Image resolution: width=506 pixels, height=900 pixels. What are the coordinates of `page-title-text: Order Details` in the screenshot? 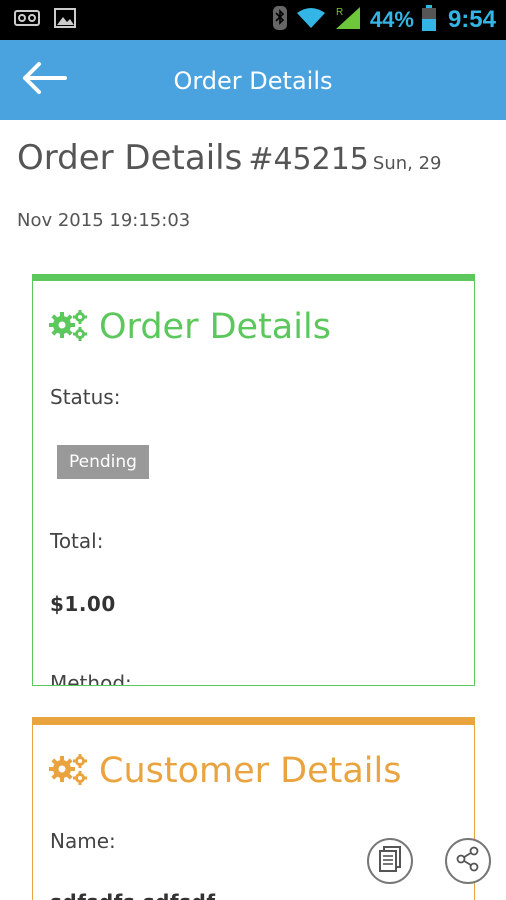 It's located at (130, 158).